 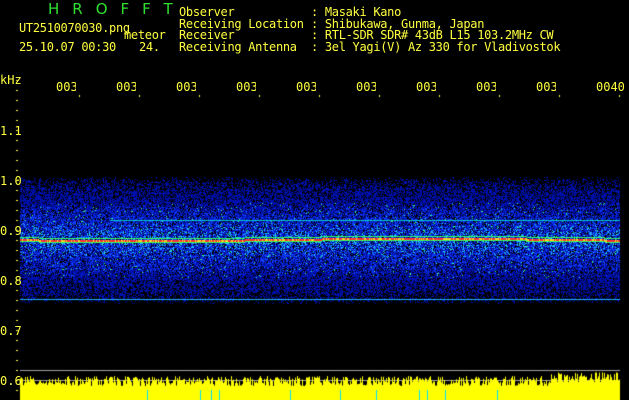 I want to click on y-label: 0.7, so click(x=11, y=331).